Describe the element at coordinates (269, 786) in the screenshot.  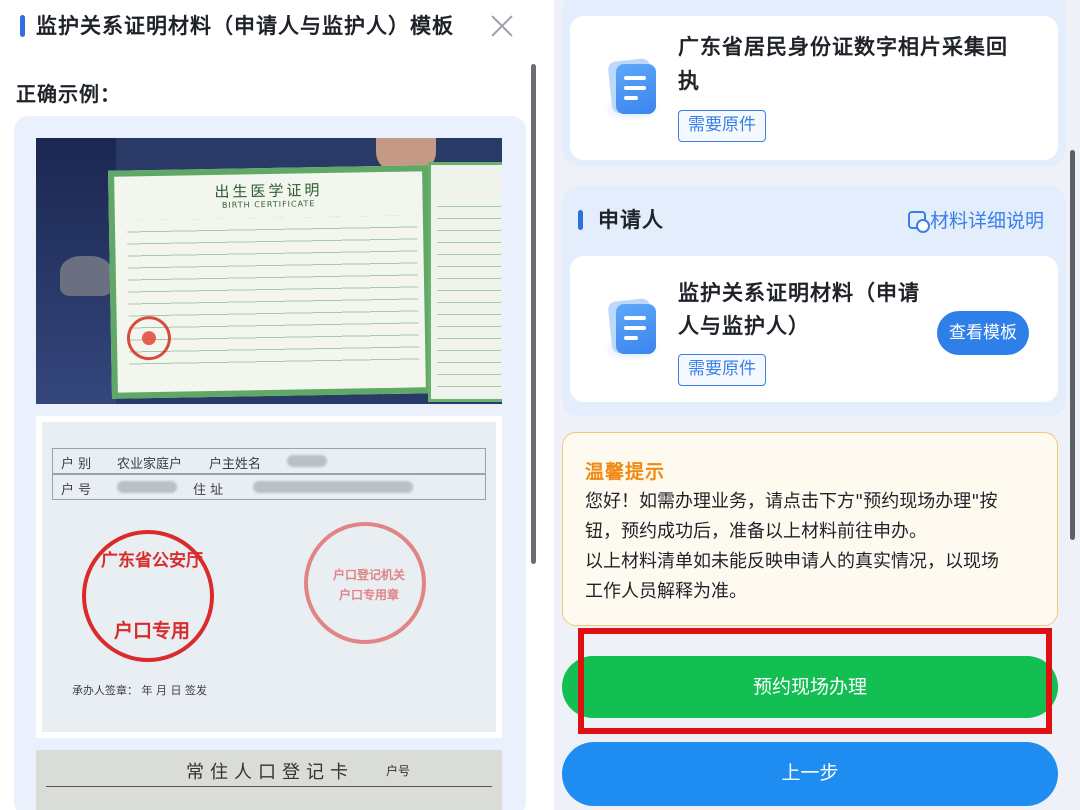
I see `registration-card-line` at that location.